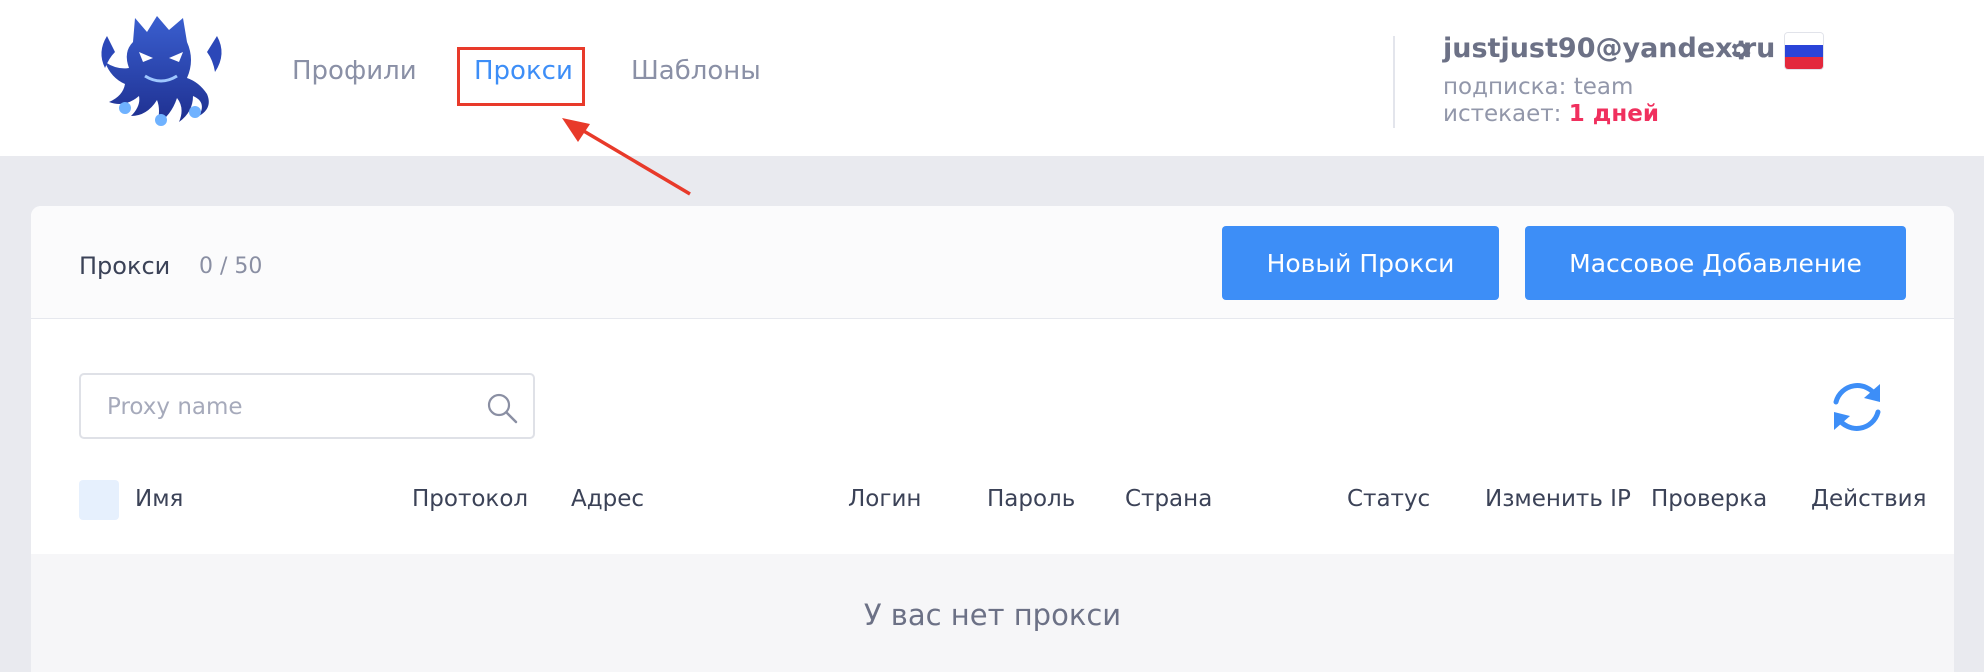 The image size is (1984, 672). Describe the element at coordinates (884, 499) in the screenshot. I see `column-header-login: Логин` at that location.